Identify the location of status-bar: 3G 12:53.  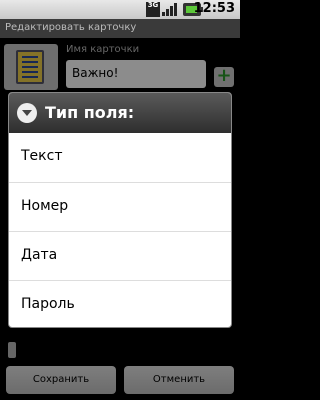
(120, 9).